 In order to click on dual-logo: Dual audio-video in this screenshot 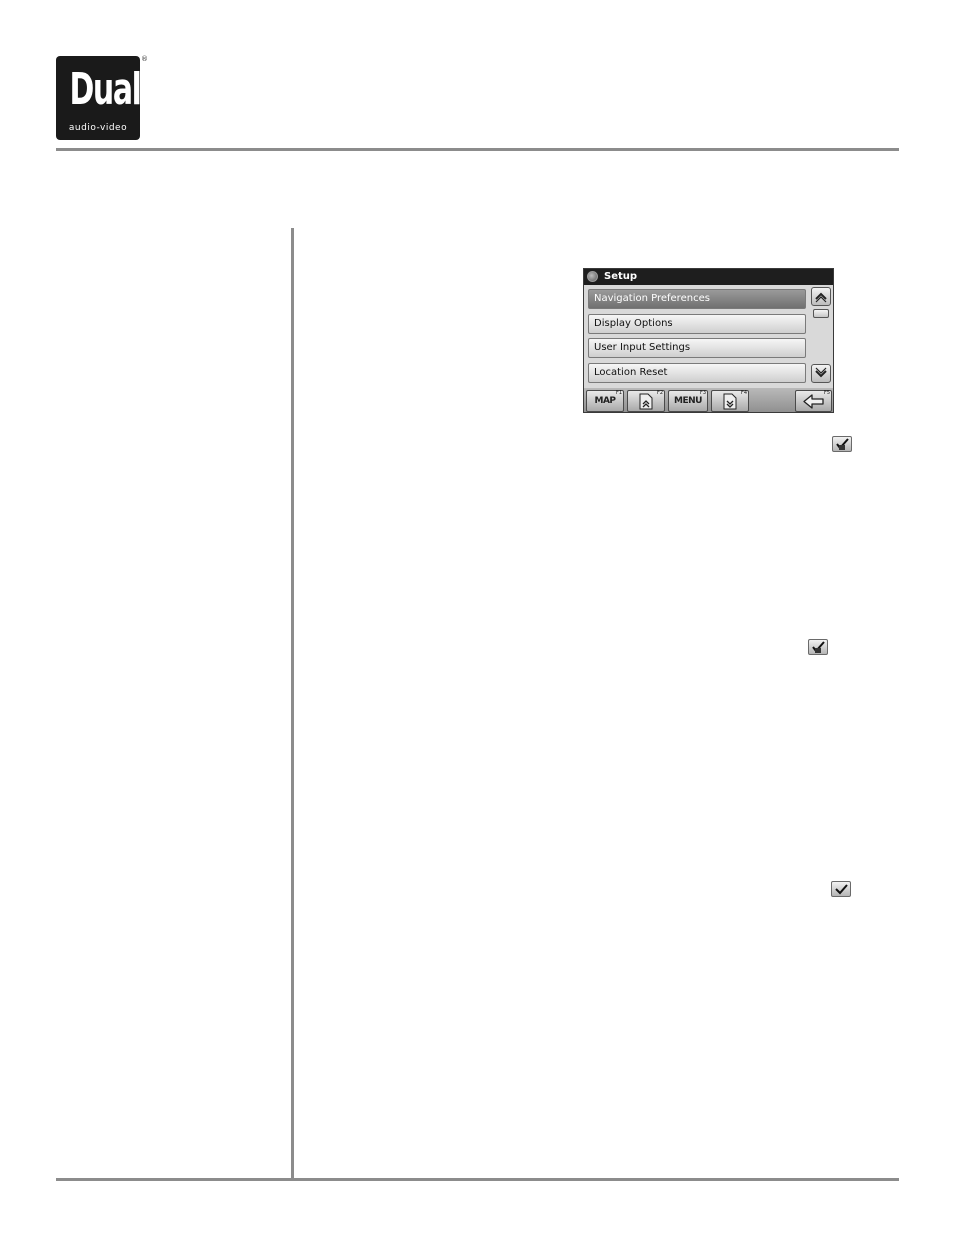, I will do `click(99, 98)`.